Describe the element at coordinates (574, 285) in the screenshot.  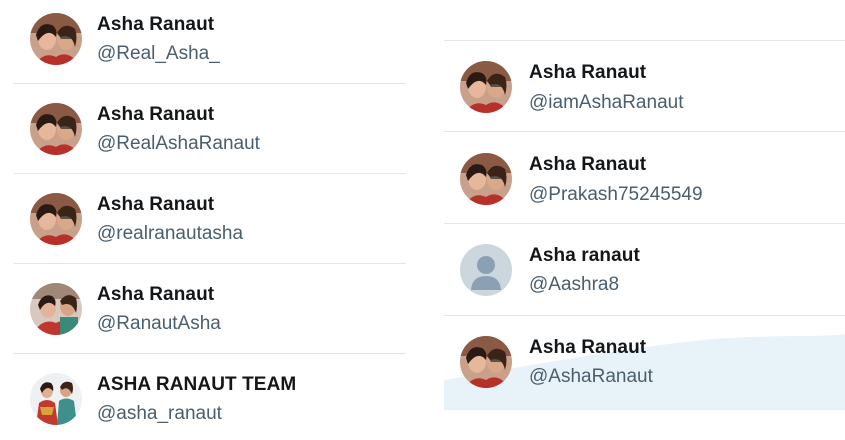
I see `user-handle: @Aashra8` at that location.